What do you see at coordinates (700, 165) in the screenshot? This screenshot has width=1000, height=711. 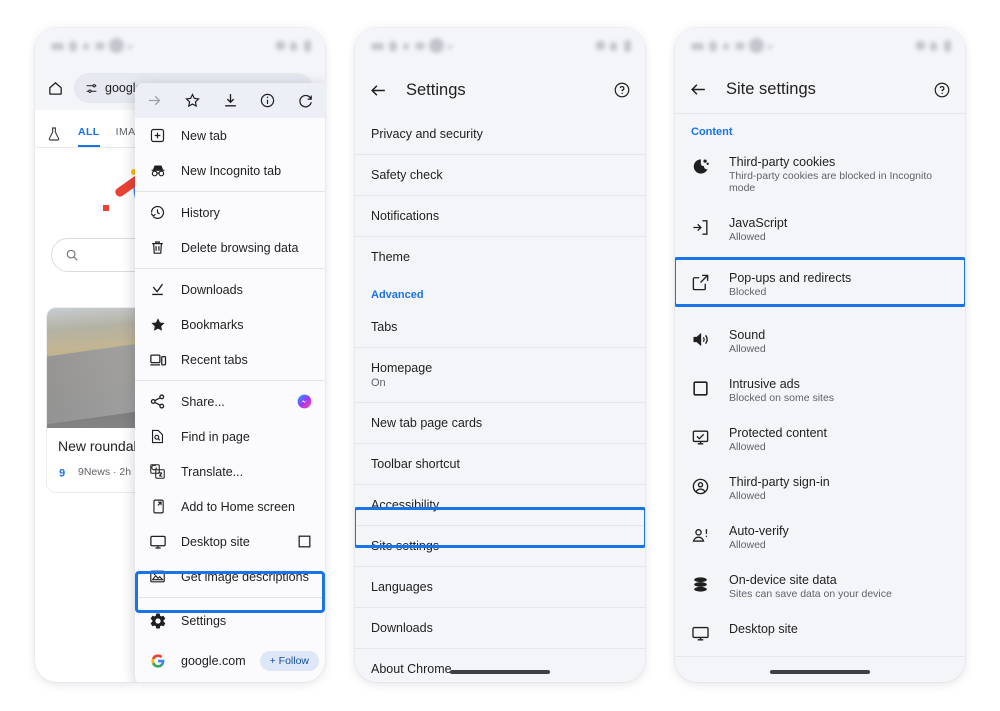 I see `cookie-icon` at bounding box center [700, 165].